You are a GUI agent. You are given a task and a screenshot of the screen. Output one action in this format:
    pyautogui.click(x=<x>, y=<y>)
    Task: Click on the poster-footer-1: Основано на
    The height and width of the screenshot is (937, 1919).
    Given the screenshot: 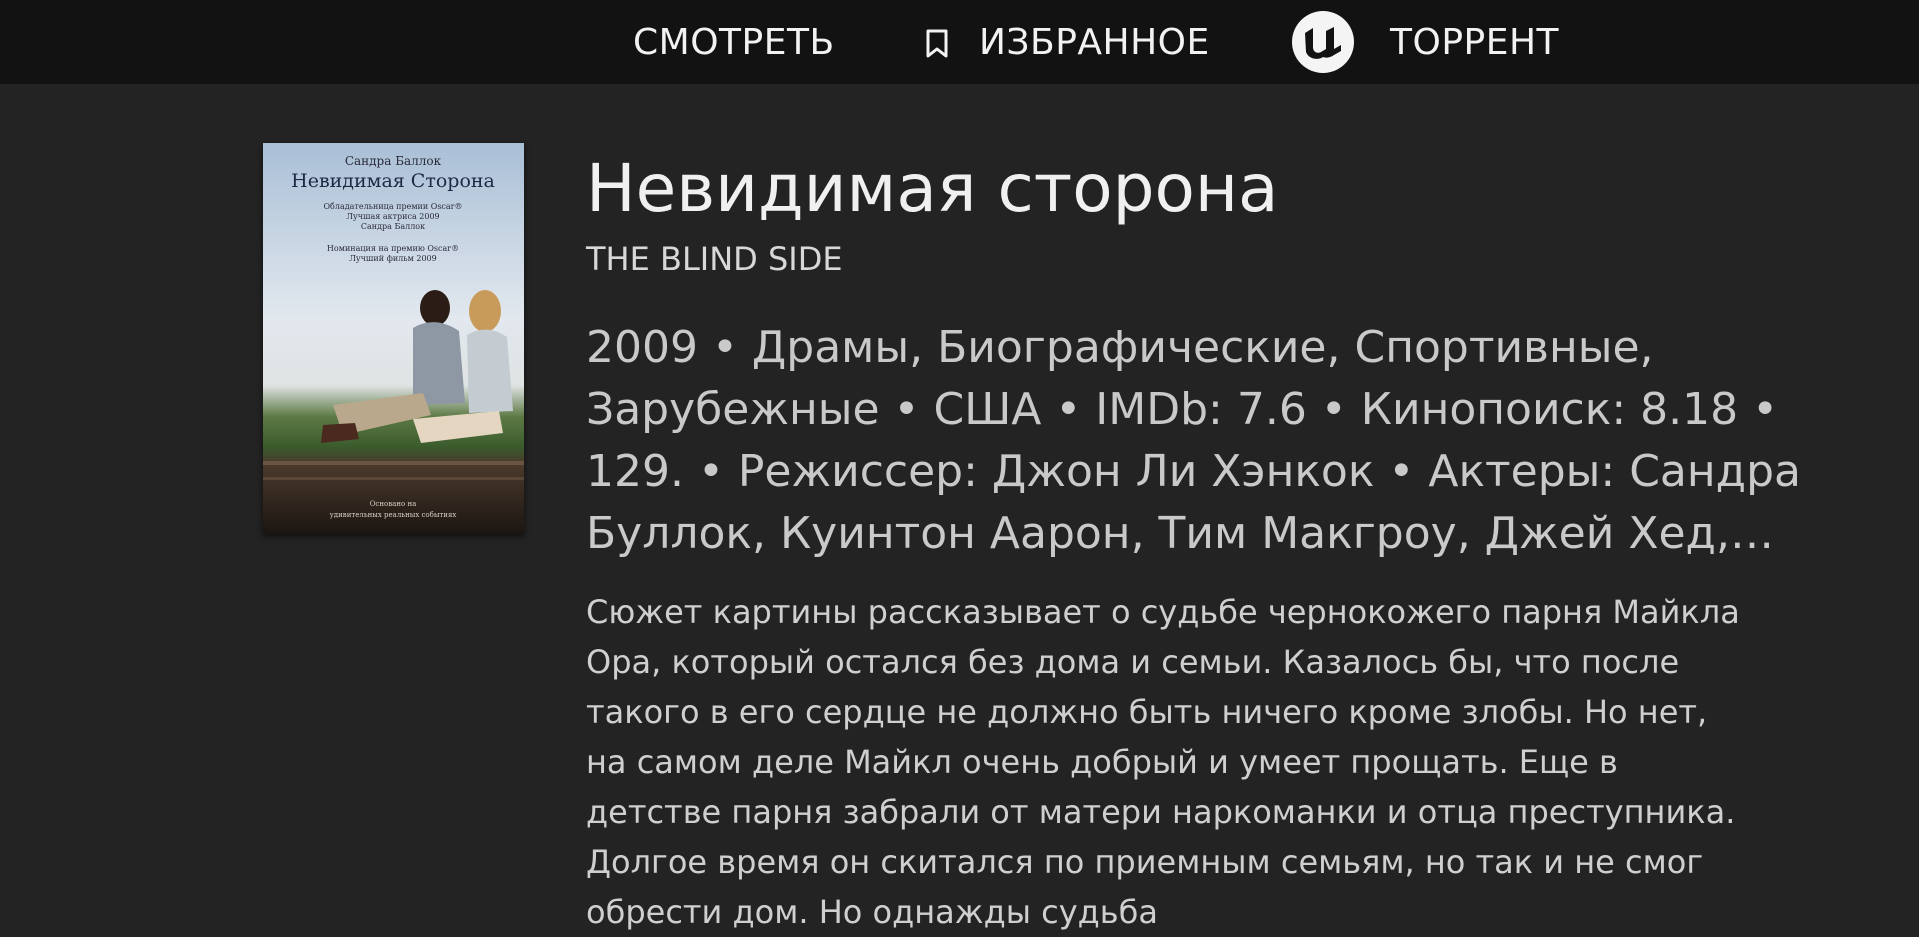 What is the action you would take?
    pyautogui.click(x=393, y=504)
    